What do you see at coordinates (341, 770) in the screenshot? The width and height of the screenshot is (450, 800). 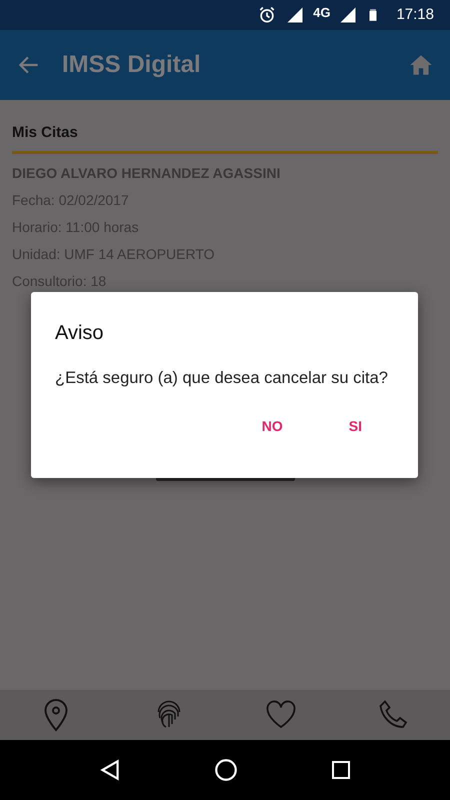 I see `recents-icon` at bounding box center [341, 770].